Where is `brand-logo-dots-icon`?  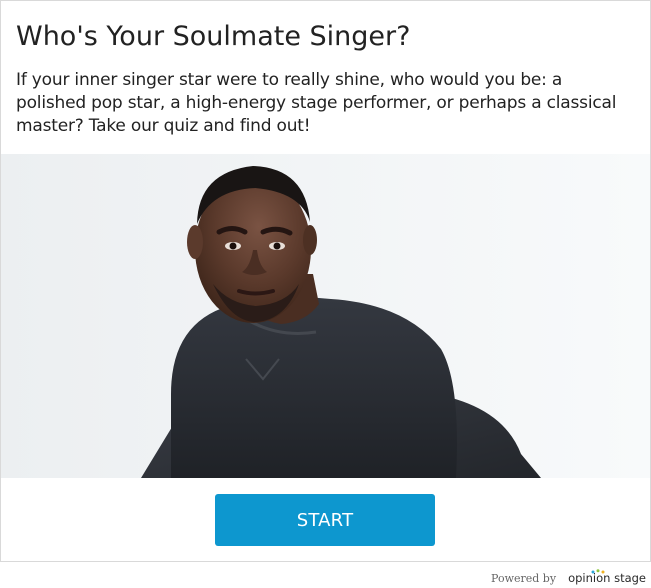
brand-logo-dots-icon is located at coordinates (598, 571).